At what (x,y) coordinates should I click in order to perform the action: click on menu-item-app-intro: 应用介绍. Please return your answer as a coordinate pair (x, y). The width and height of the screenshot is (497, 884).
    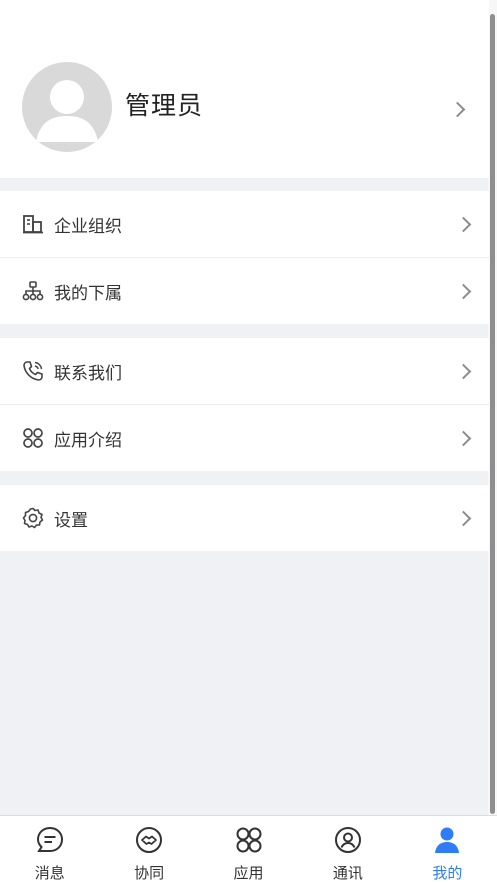
    Looking at the image, I should click on (244, 438).